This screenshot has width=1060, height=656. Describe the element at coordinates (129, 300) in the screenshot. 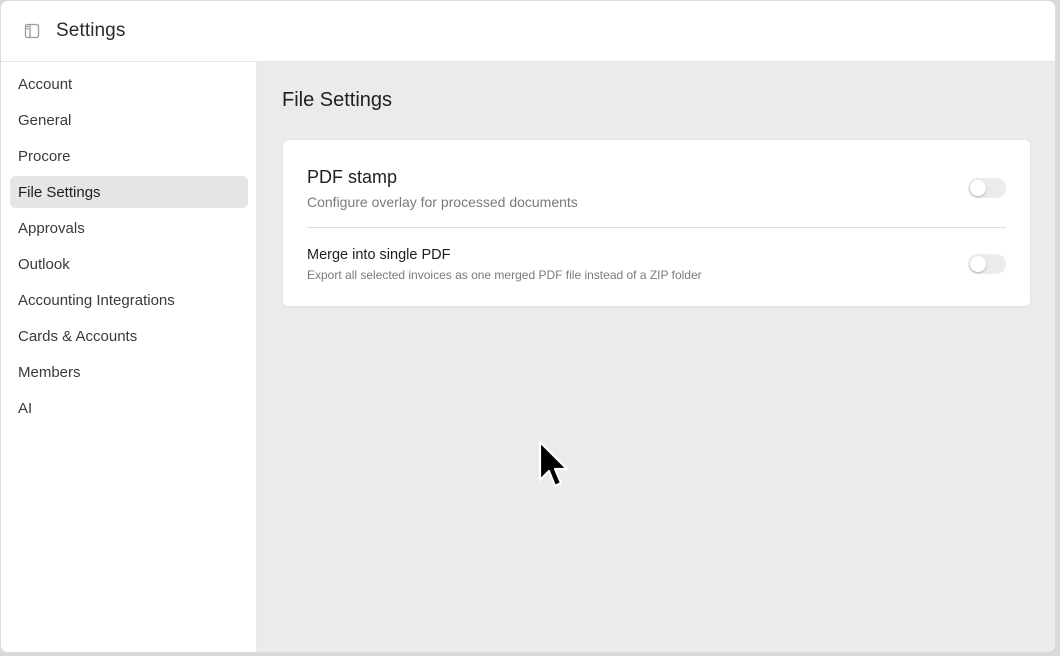

I see `sidebar-item-accounting-integrations: Accounting Integrations` at that location.